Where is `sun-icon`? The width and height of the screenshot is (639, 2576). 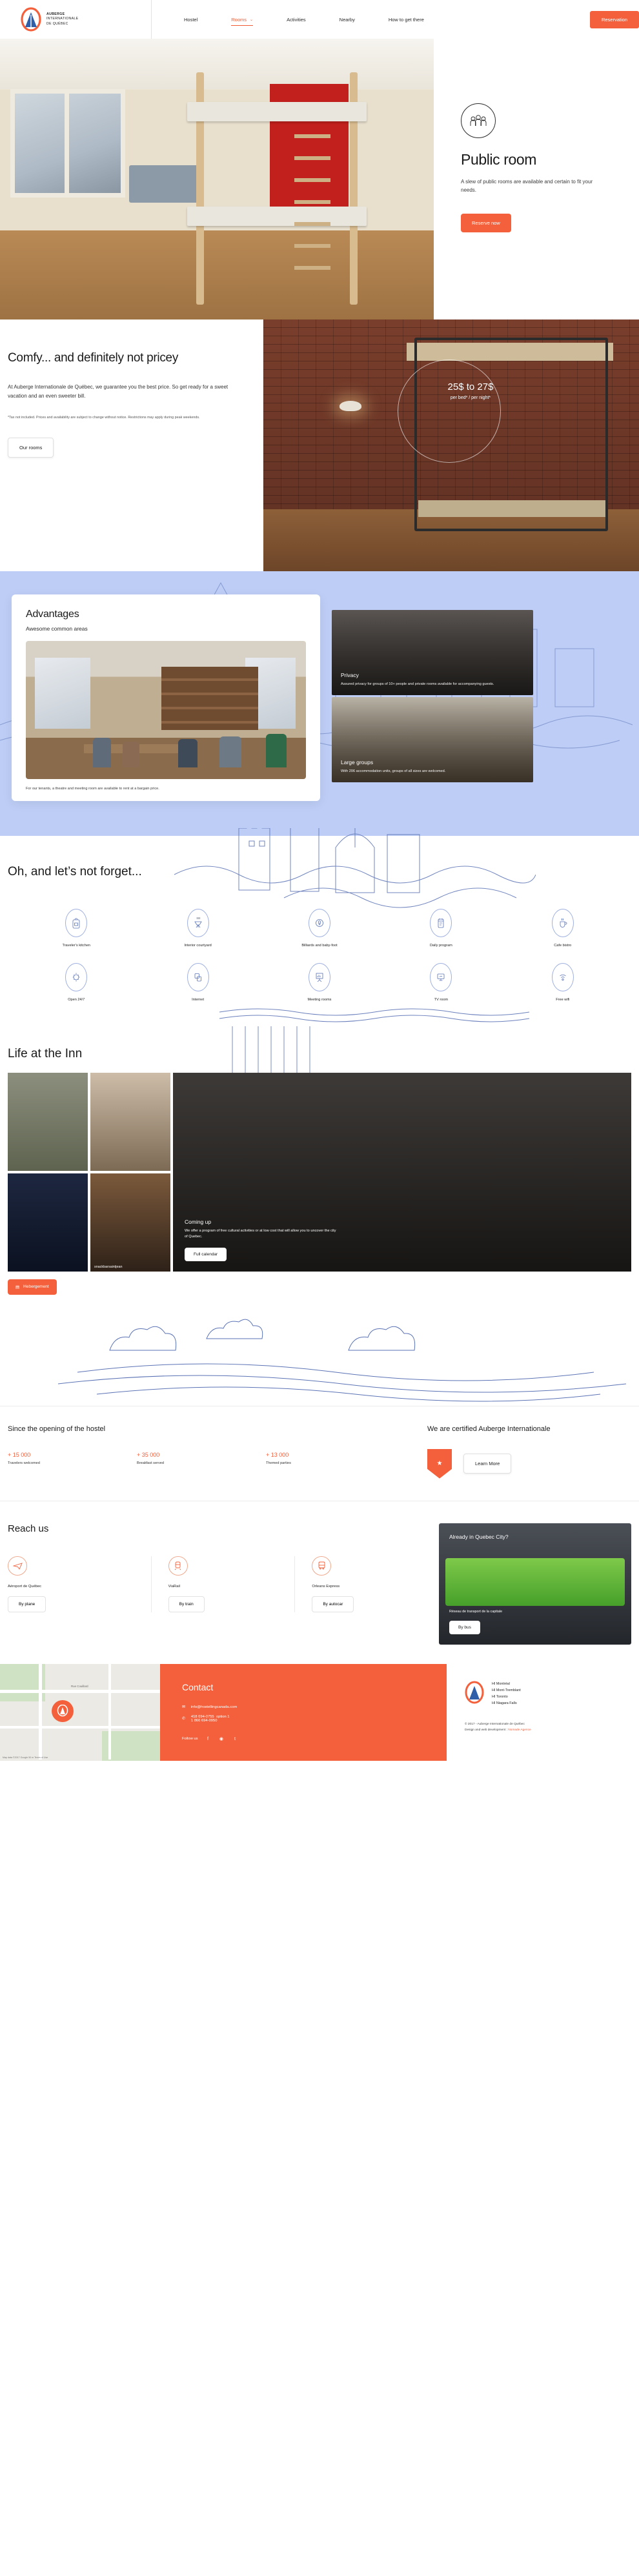 sun-icon is located at coordinates (76, 976).